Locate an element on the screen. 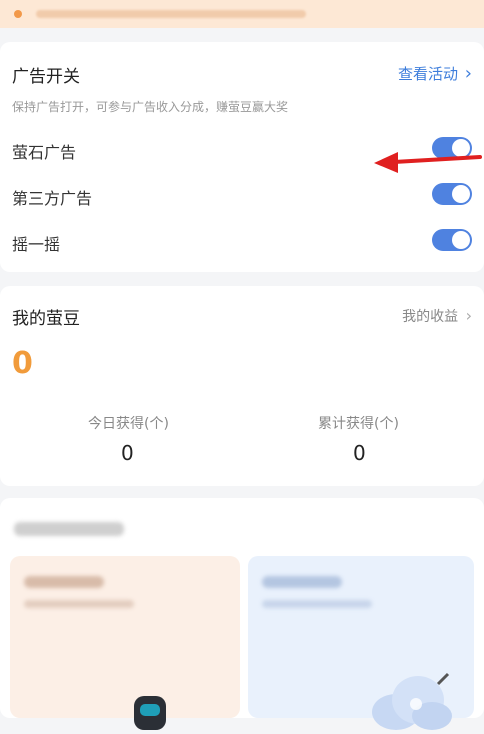 The width and height of the screenshot is (484, 734). my-earnings-label: 我的收益 is located at coordinates (430, 317).